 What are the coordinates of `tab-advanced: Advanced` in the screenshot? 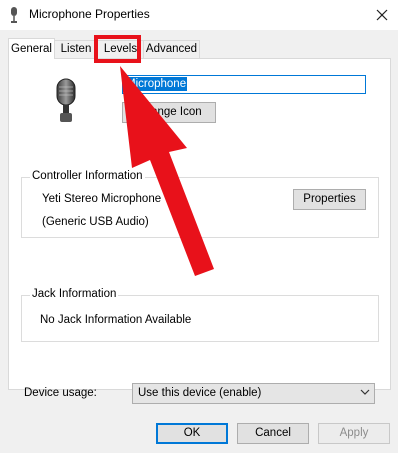 It's located at (171, 49).